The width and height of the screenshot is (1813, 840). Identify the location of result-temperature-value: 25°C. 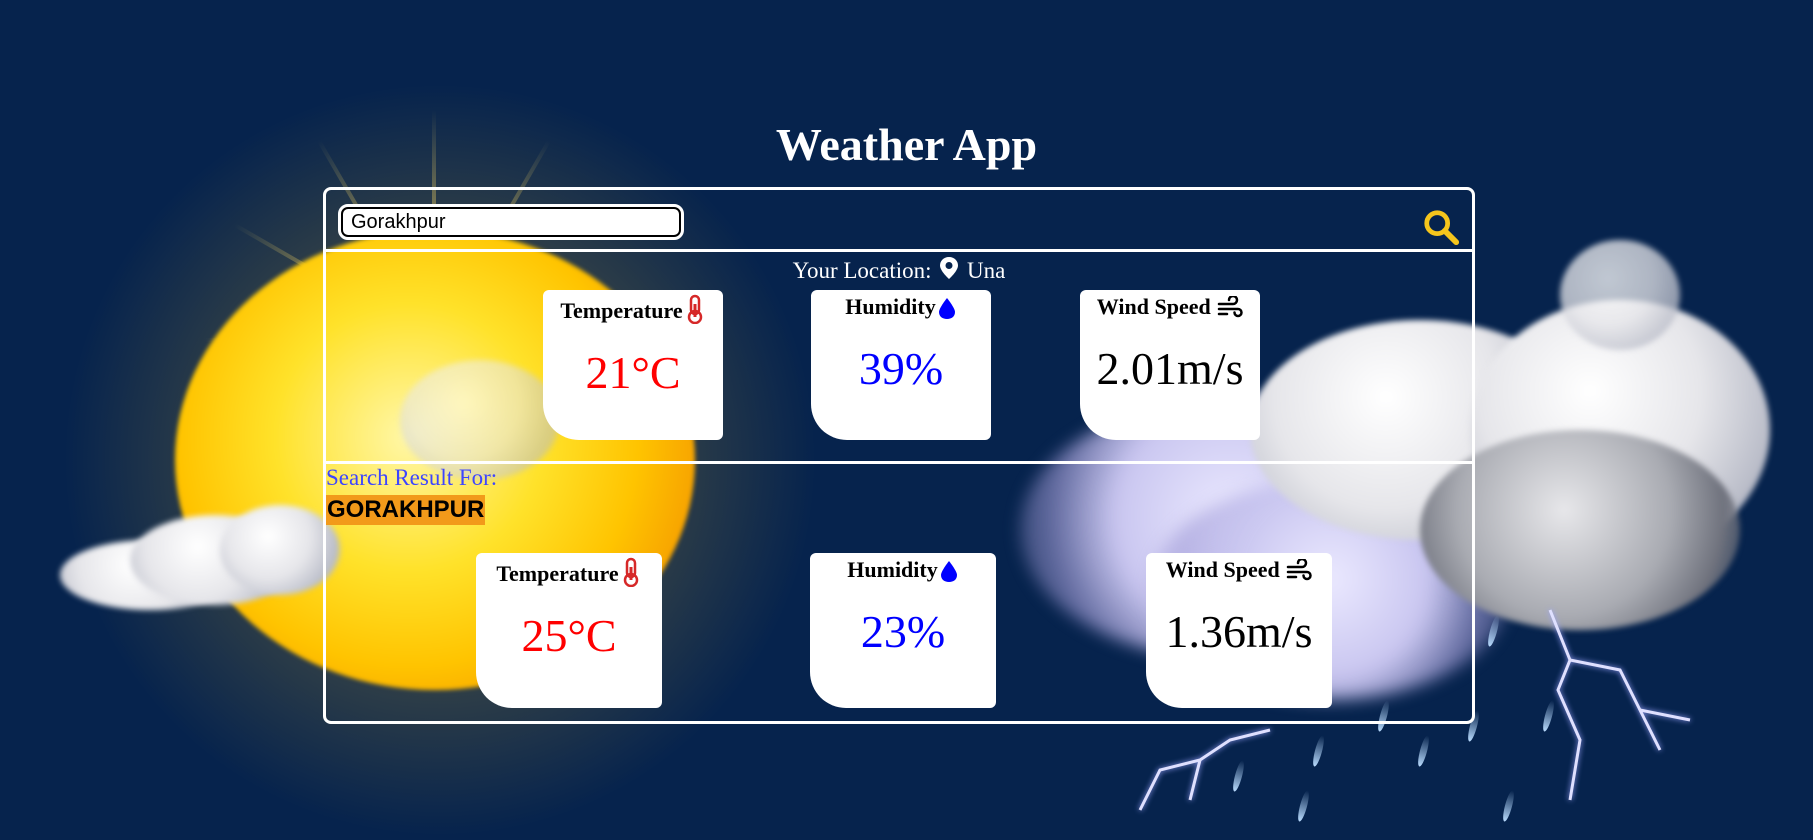
(569, 635).